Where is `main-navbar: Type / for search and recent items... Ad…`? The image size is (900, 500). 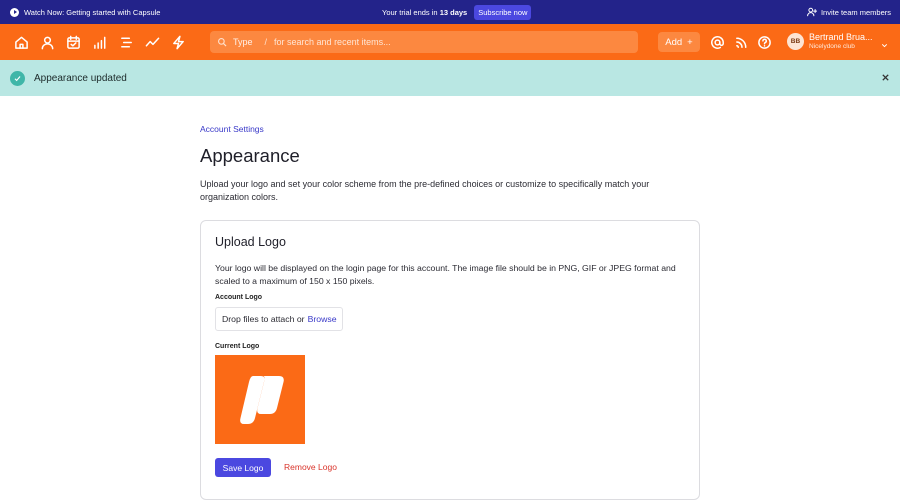
main-navbar: Type / for search and recent items... Ad… is located at coordinates (450, 42).